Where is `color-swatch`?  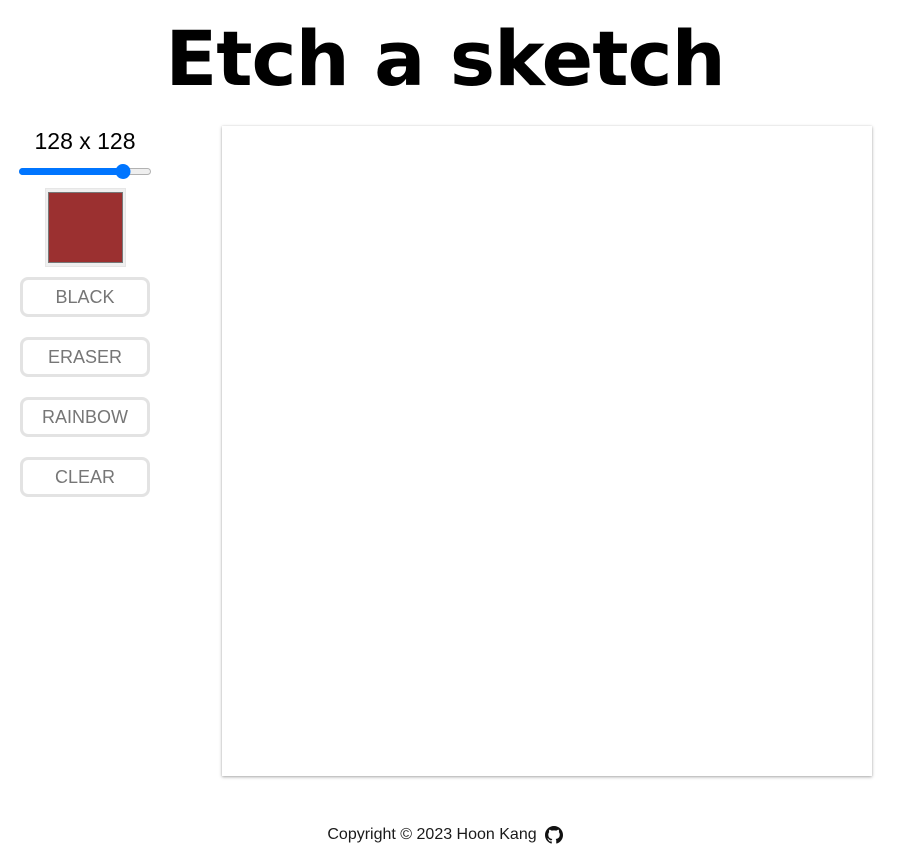
color-swatch is located at coordinates (85, 227).